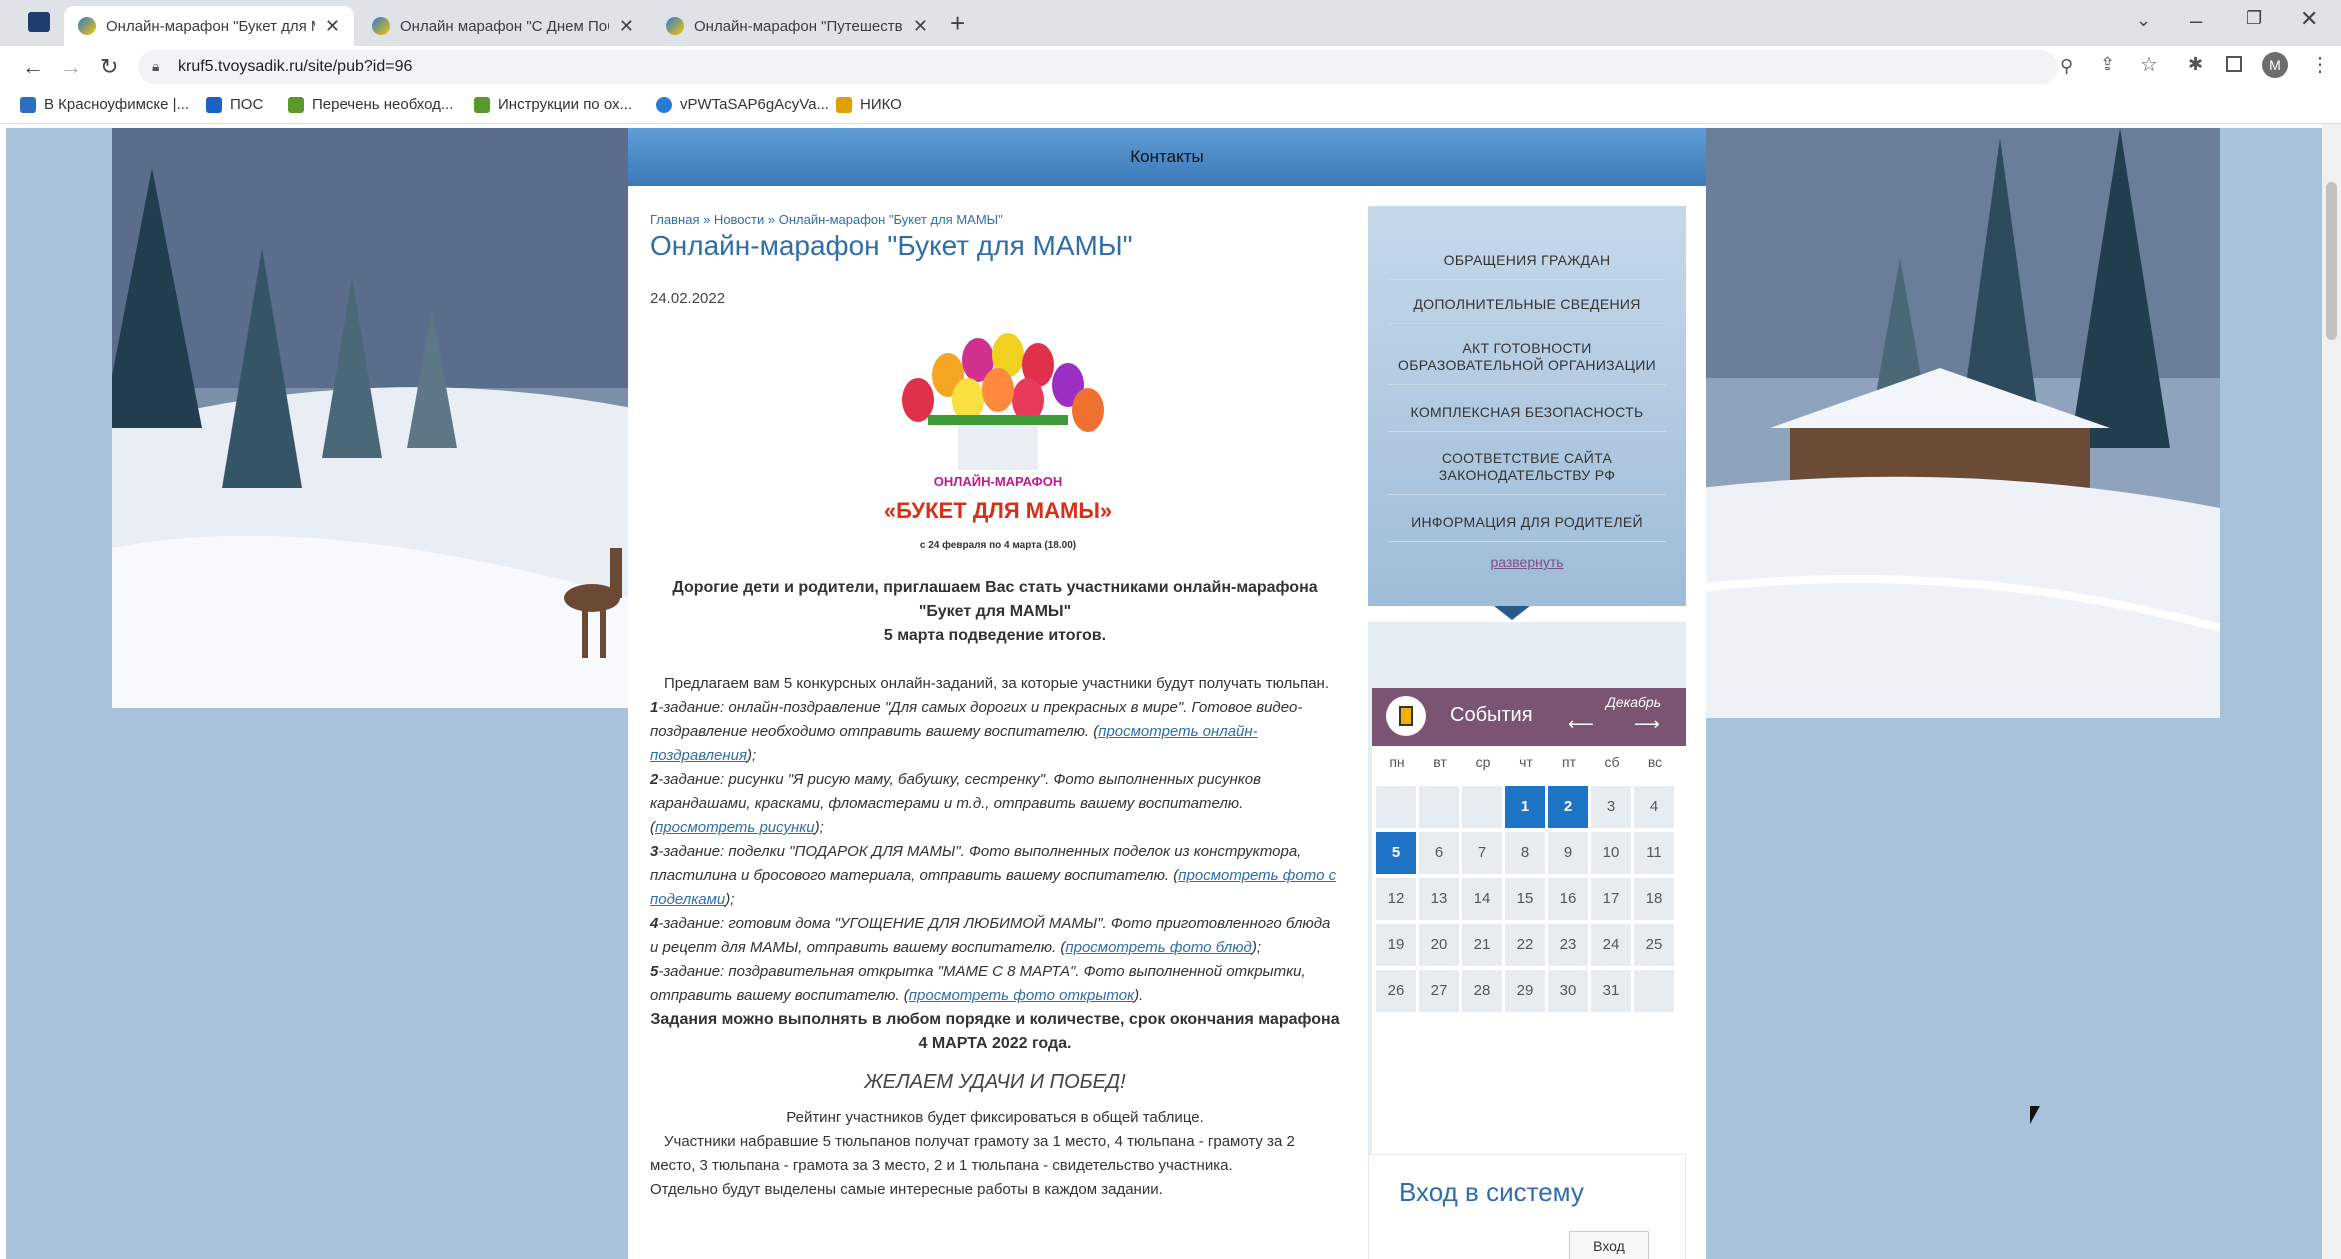 Image resolution: width=2341 pixels, height=1259 pixels. What do you see at coordinates (998, 545) in the screenshot?
I see `poster-dates: с 24 февраля по 4 марта (18.00)` at bounding box center [998, 545].